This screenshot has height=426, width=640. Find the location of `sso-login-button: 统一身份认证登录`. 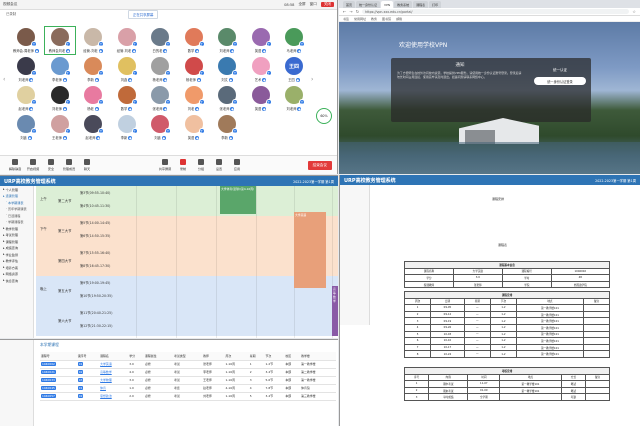

sso-login-button: 统一身份认证登录 is located at coordinates (560, 81).